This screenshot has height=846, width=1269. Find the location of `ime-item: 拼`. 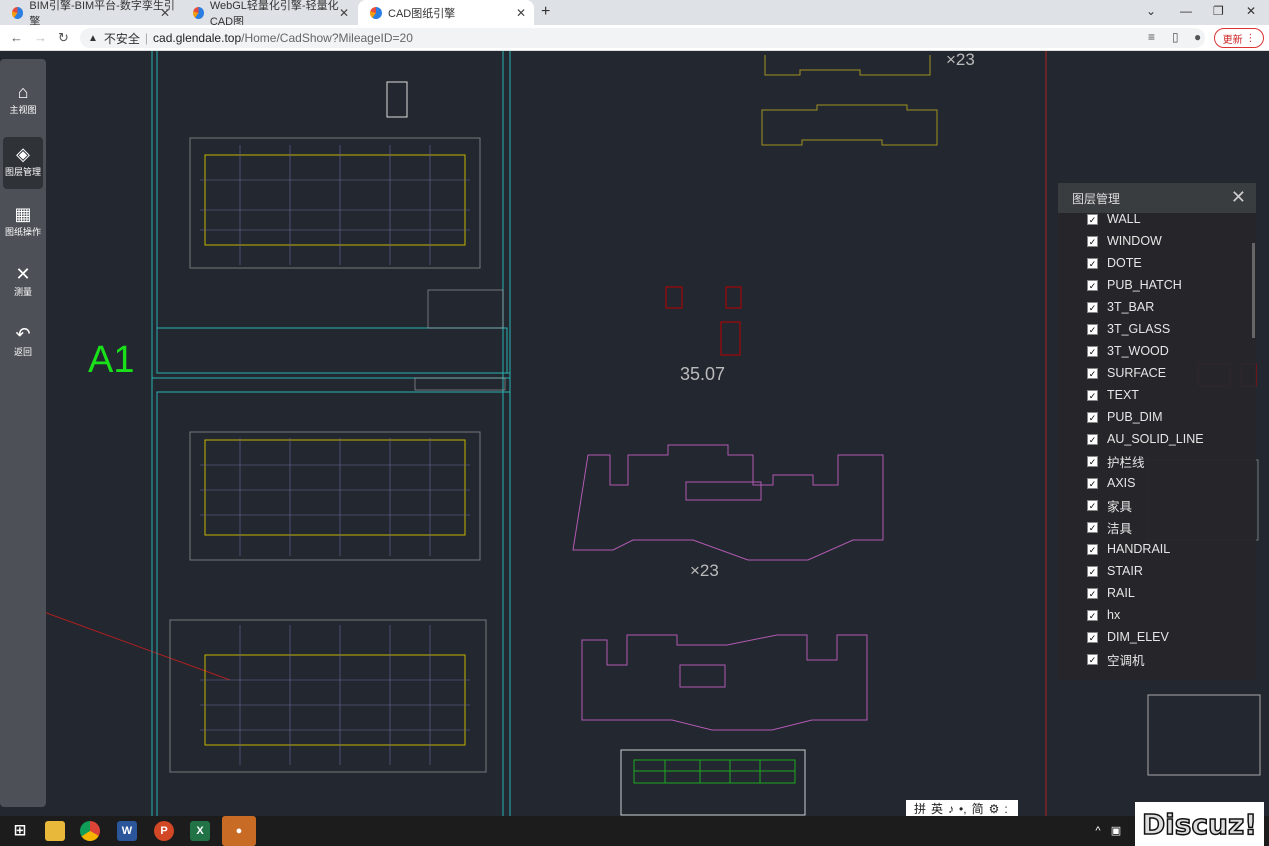

ime-item: 拼 is located at coordinates (920, 808).